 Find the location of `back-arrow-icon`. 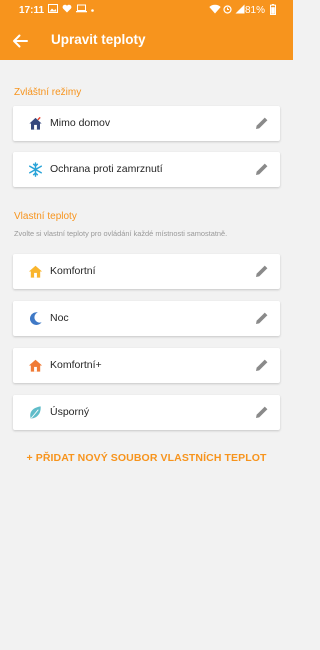

back-arrow-icon is located at coordinates (20, 41).